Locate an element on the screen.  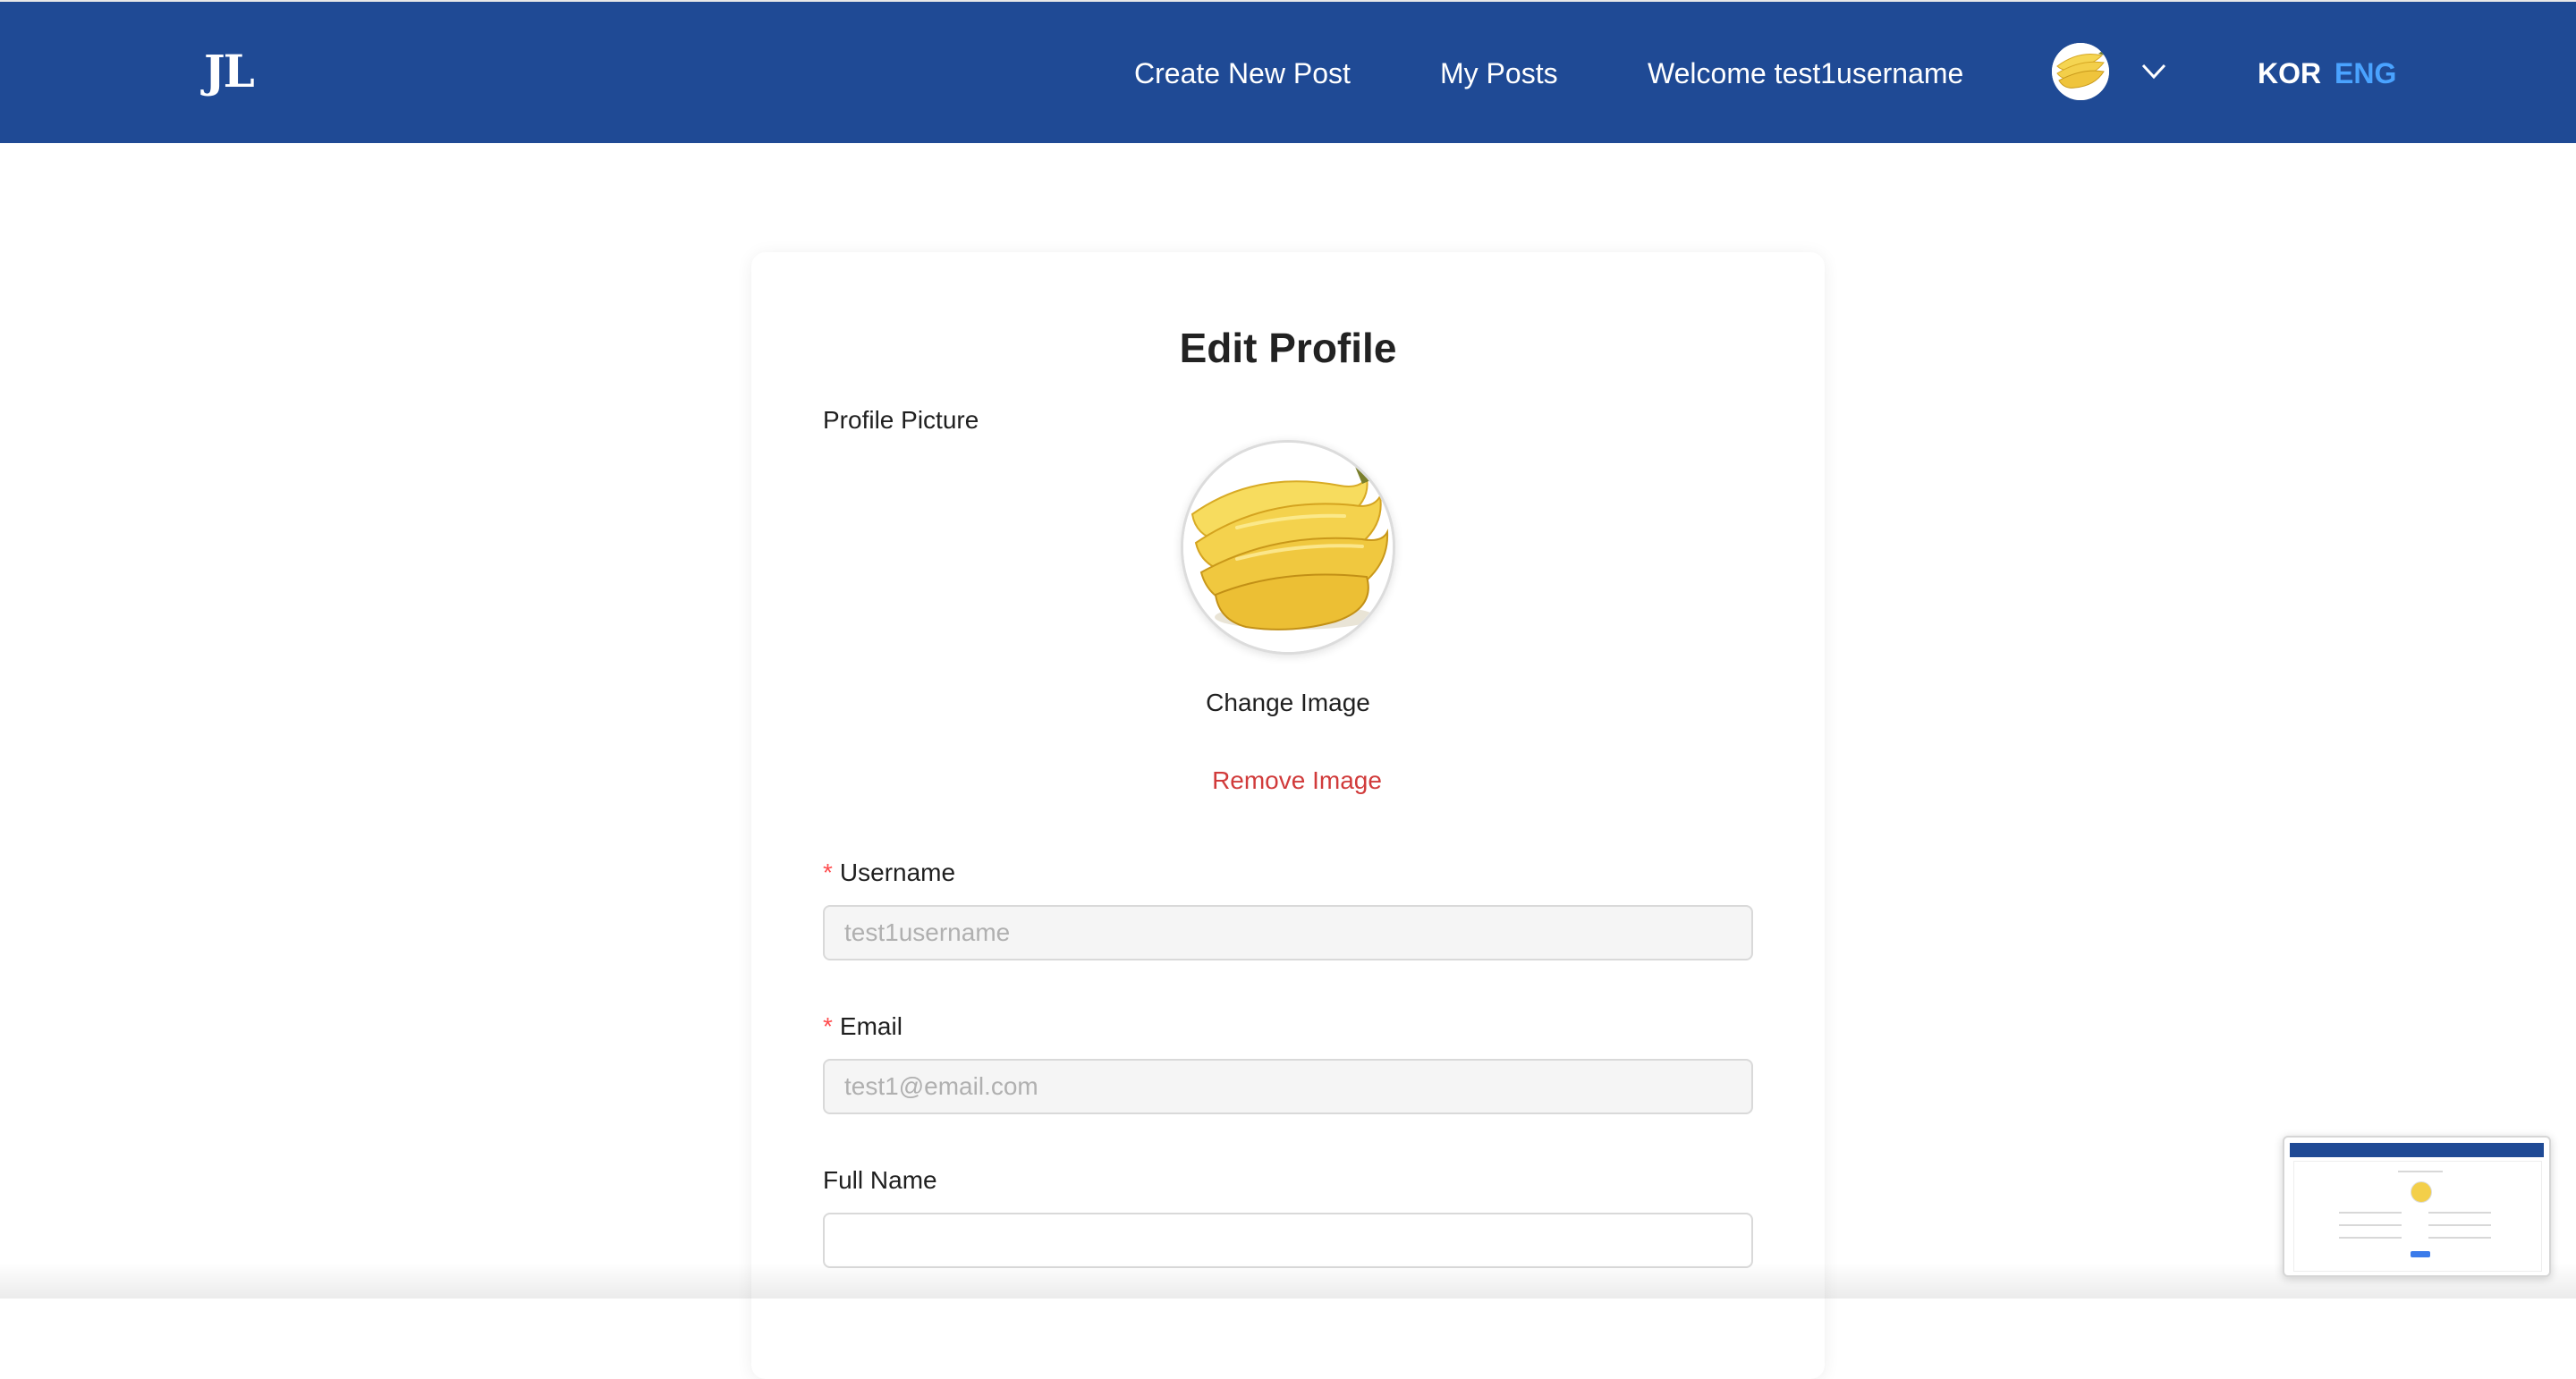
preview-button is located at coordinates (2420, 1254).